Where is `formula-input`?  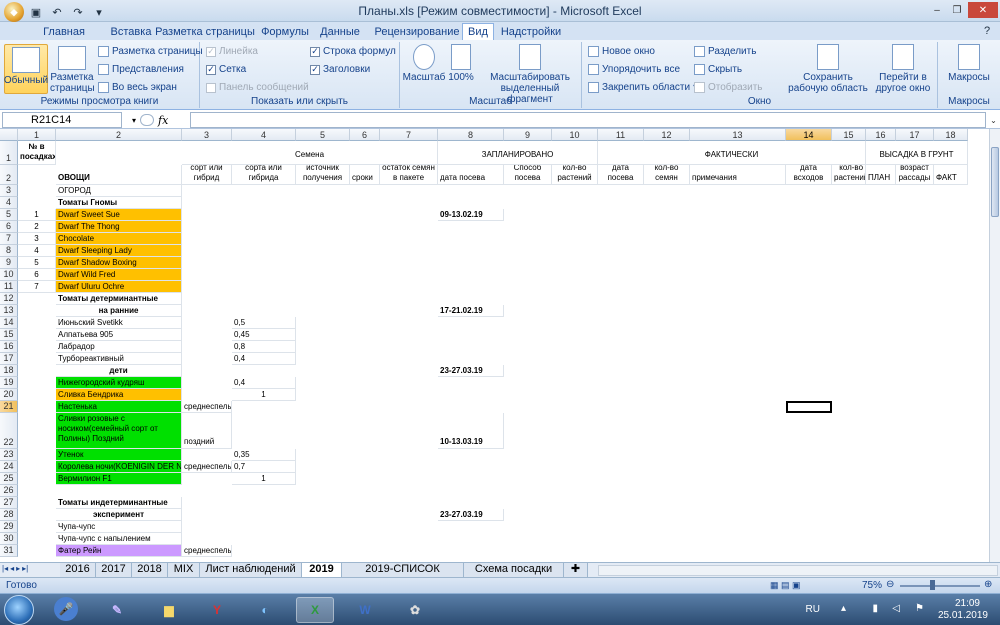
formula-input is located at coordinates (588, 120).